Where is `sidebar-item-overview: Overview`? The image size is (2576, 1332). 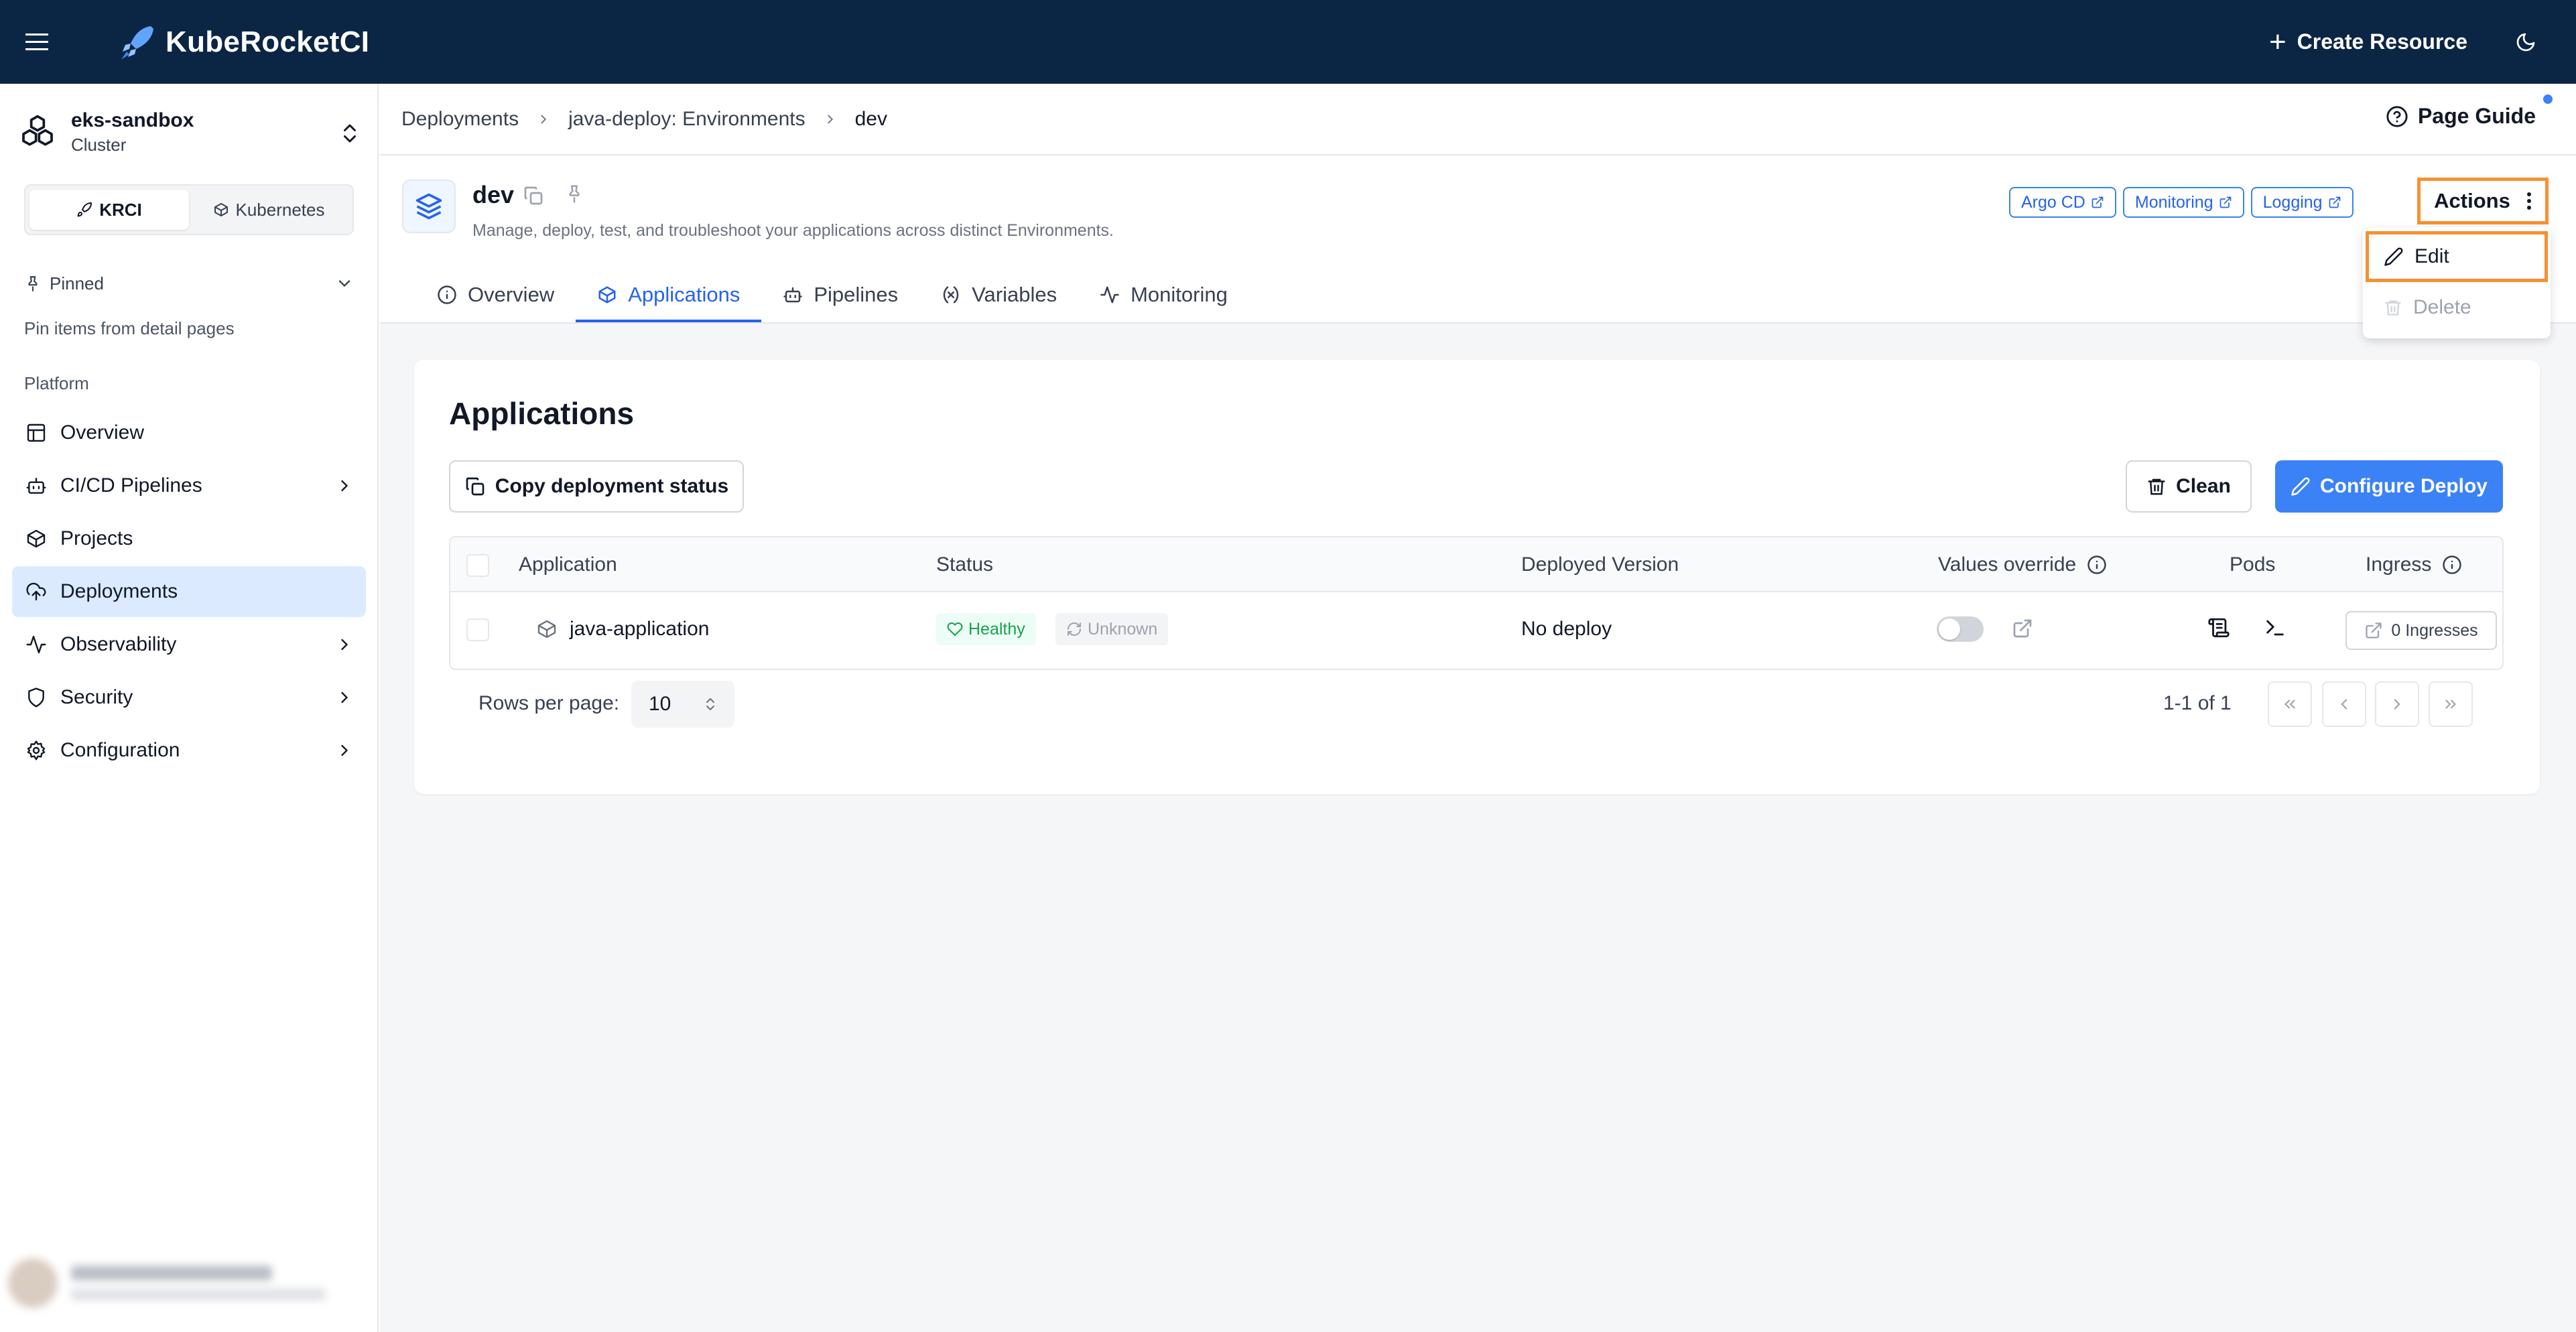
sidebar-item-overview: Overview is located at coordinates (189, 432).